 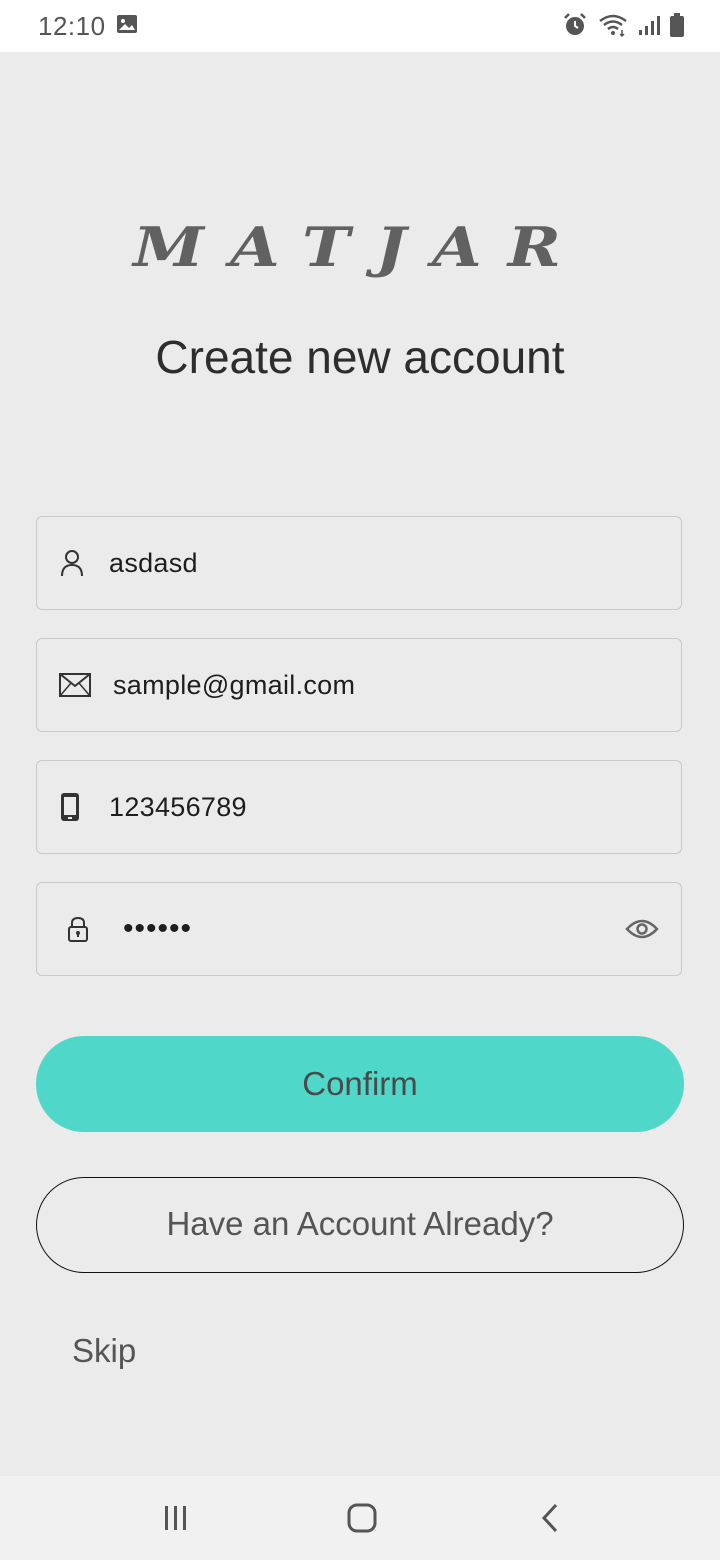 I want to click on page-title: Create new account, so click(x=360, y=357).